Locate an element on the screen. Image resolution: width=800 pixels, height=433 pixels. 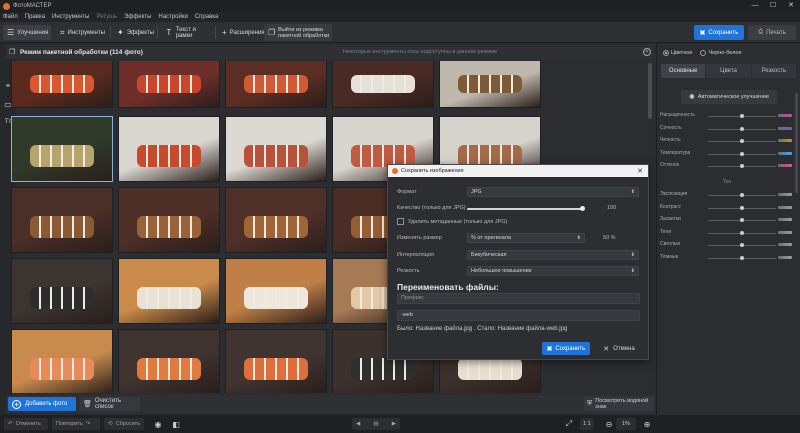
window-title: ФотоМАСТЕР is located at coordinates (32, 6).